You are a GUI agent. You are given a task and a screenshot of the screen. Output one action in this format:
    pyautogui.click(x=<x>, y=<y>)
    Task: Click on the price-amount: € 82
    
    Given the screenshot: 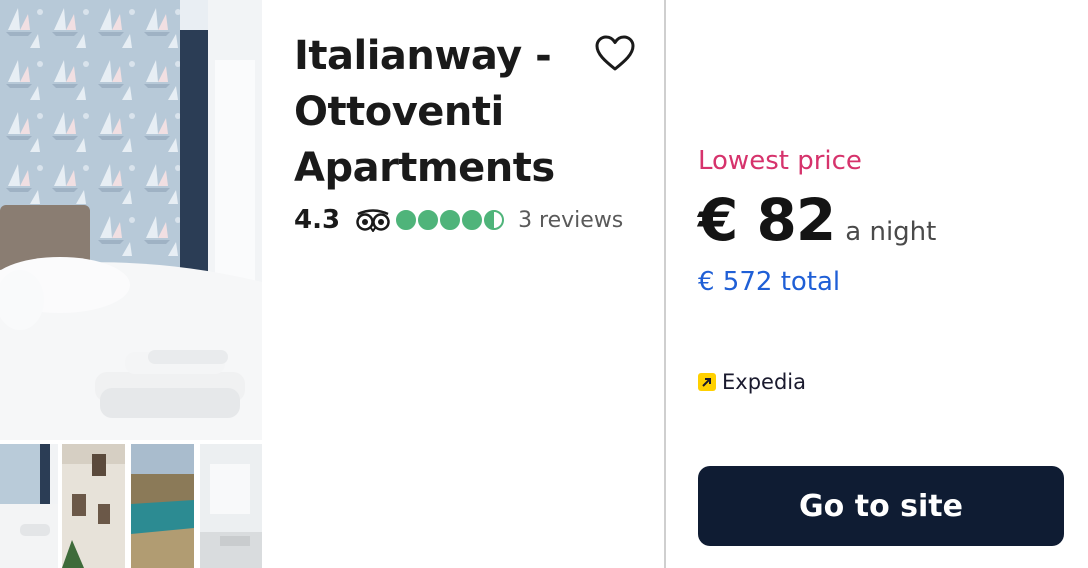 What is the action you would take?
    pyautogui.click(x=767, y=220)
    